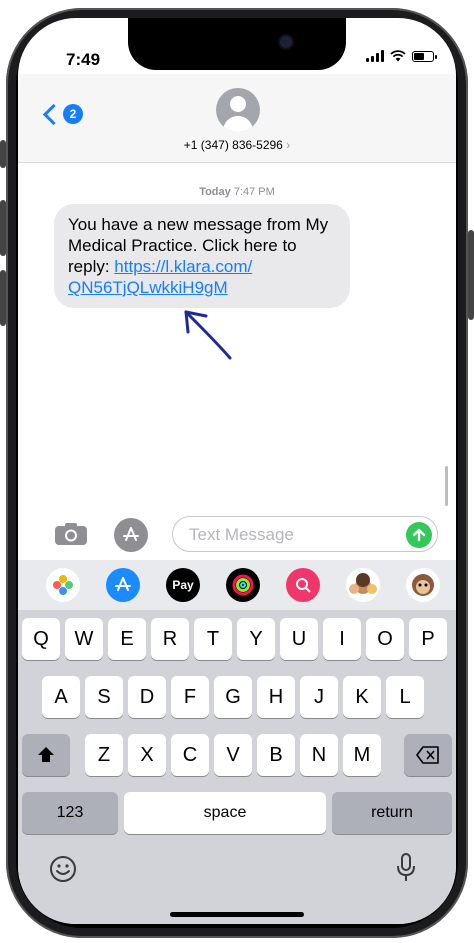 Image resolution: width=474 pixels, height=943 pixels. I want to click on wifi-icon, so click(398, 56).